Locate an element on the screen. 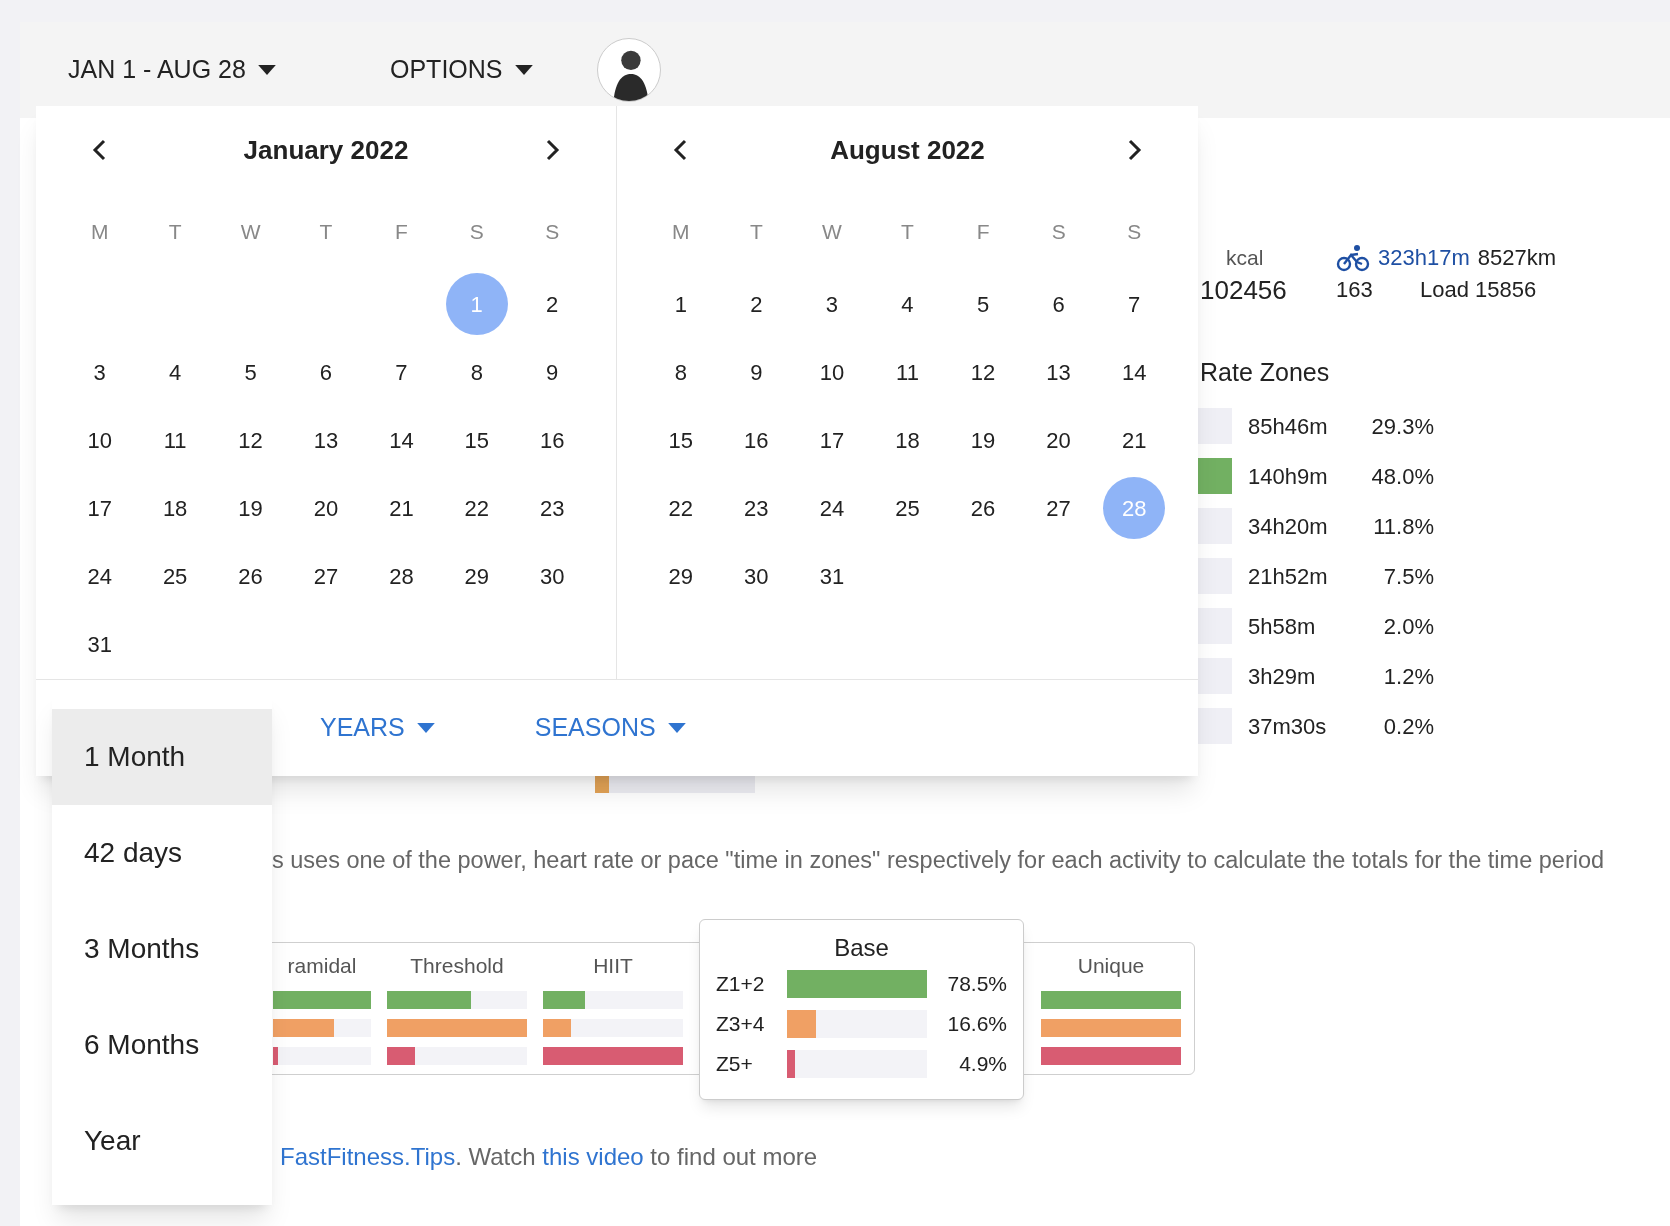  zone-percent: 16.6% is located at coordinates (976, 1024).